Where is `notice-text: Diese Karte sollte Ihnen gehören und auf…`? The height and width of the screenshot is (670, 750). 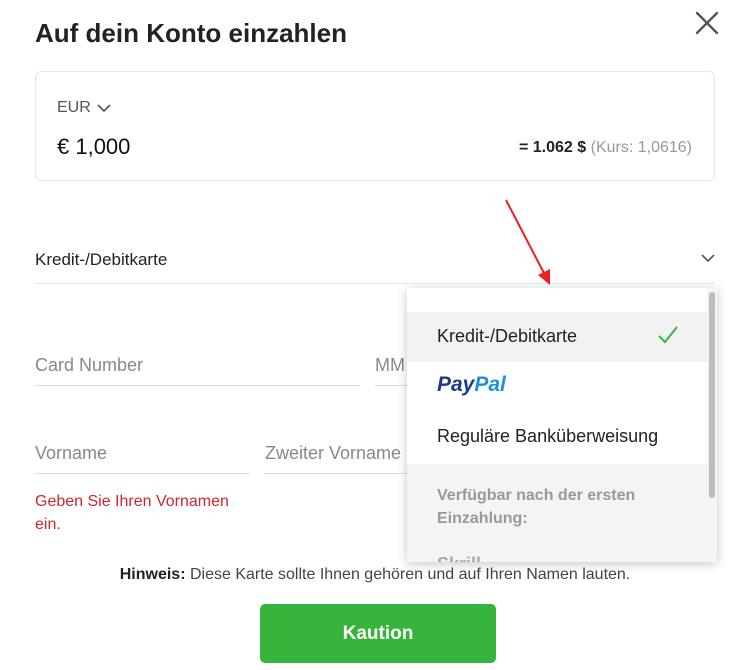
notice-text: Diese Karte sollte Ihnen gehören und auf… is located at coordinates (408, 574).